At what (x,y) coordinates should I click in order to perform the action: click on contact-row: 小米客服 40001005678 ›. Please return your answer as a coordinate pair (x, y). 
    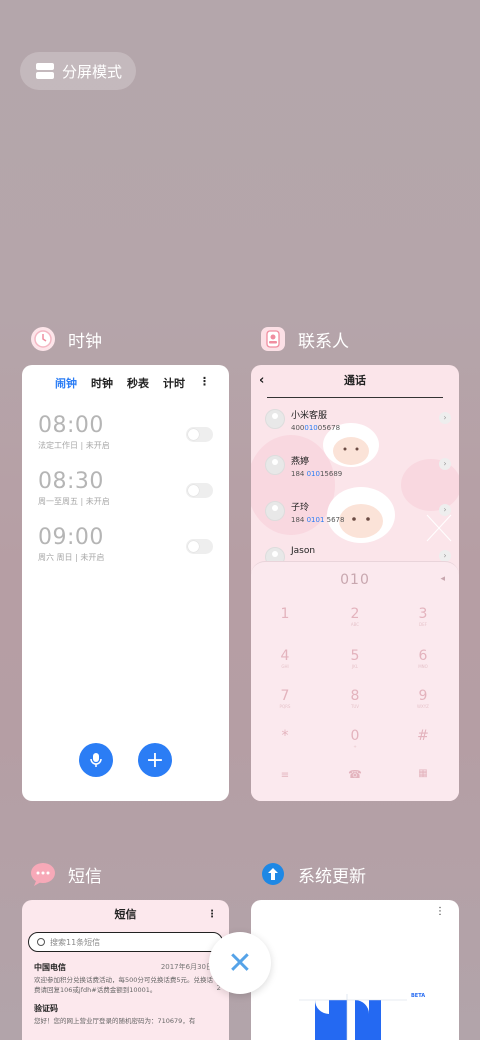
    Looking at the image, I should click on (355, 421).